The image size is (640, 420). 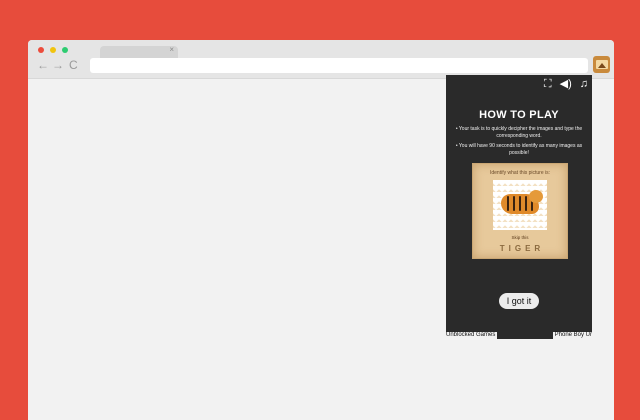 What do you see at coordinates (58, 65) in the screenshot?
I see `forward-arrow-icon: →` at bounding box center [58, 65].